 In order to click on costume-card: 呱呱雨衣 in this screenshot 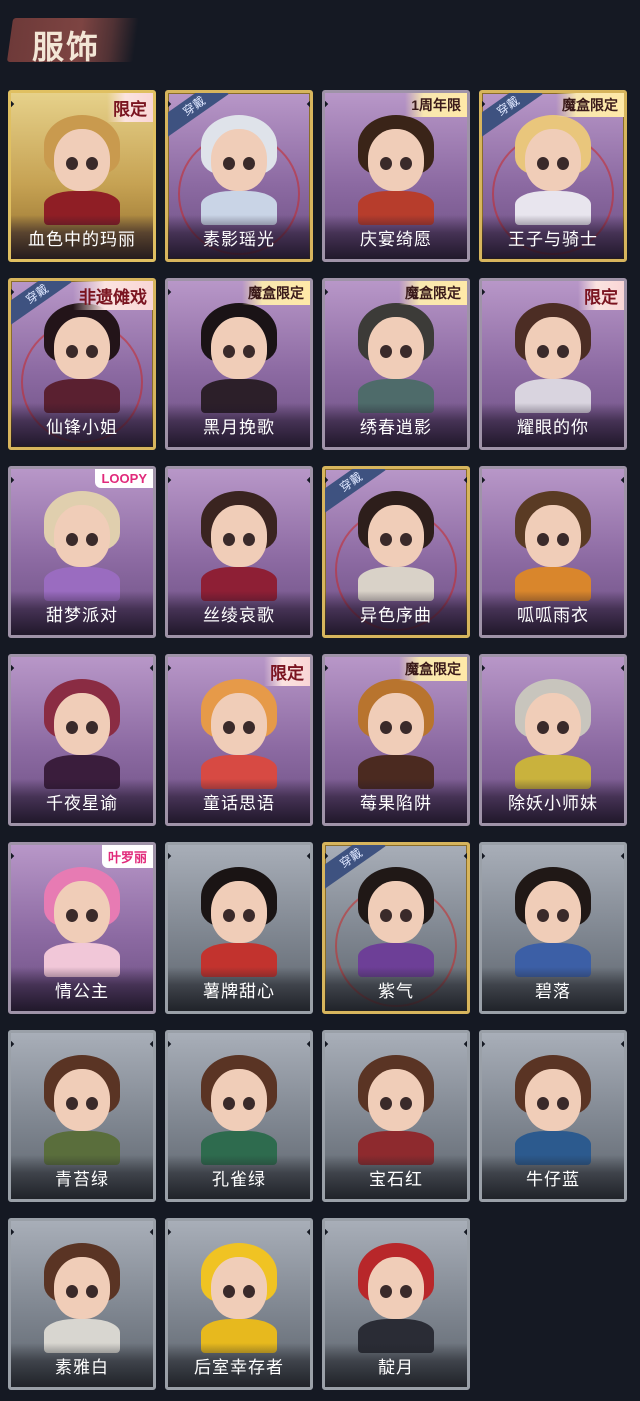, I will do `click(553, 552)`.